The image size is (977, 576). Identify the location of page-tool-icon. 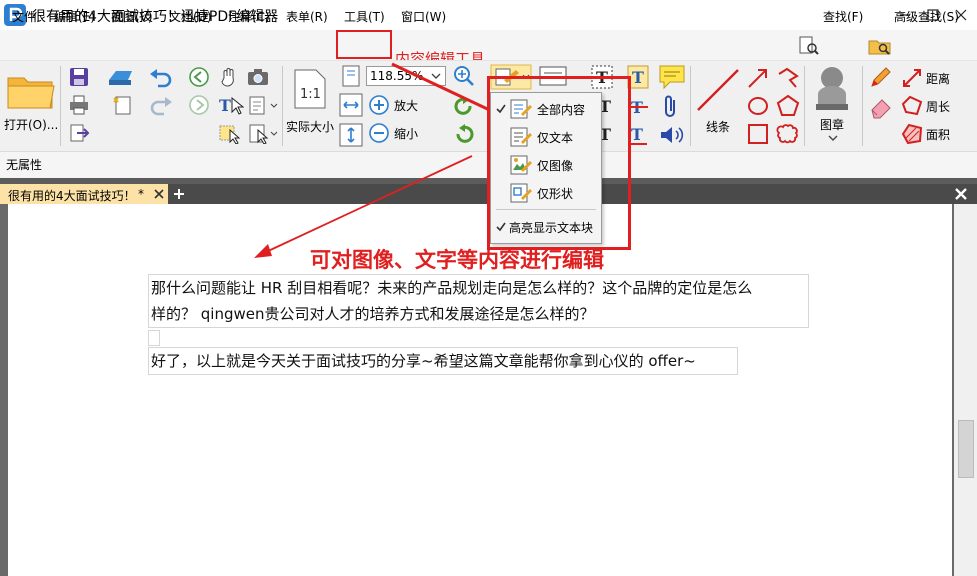
(263, 133).